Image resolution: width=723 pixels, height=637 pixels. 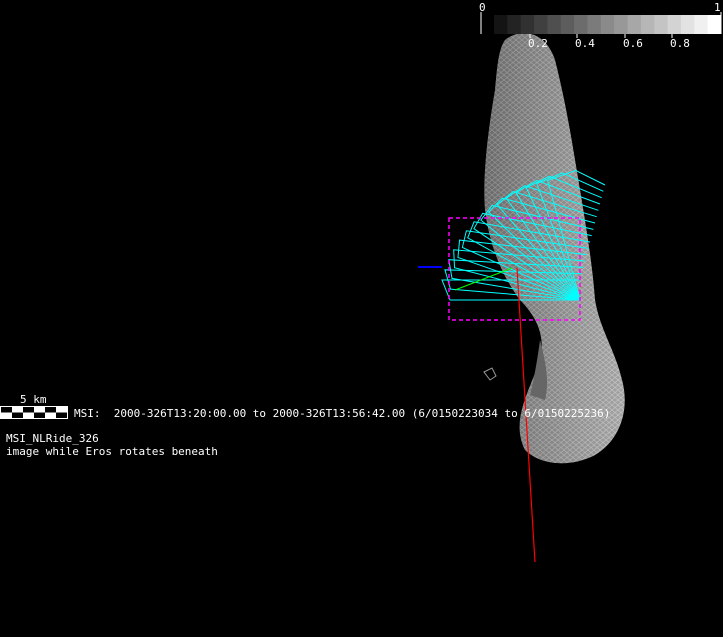 What do you see at coordinates (633, 43) in the screenshot?
I see `colorbar-tick-label: 0.6` at bounding box center [633, 43].